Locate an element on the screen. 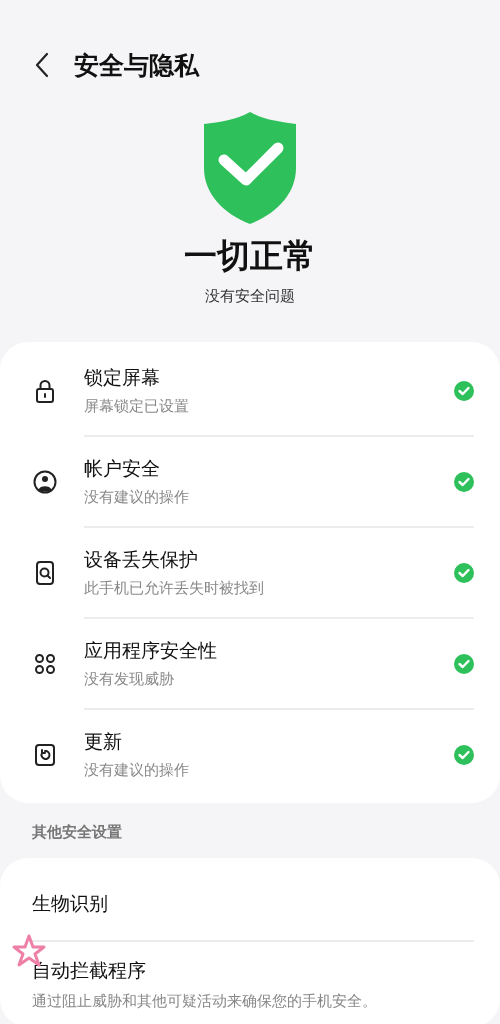 The image size is (500, 1024). security-item: 更新 没有建议的操作 is located at coordinates (250, 754).